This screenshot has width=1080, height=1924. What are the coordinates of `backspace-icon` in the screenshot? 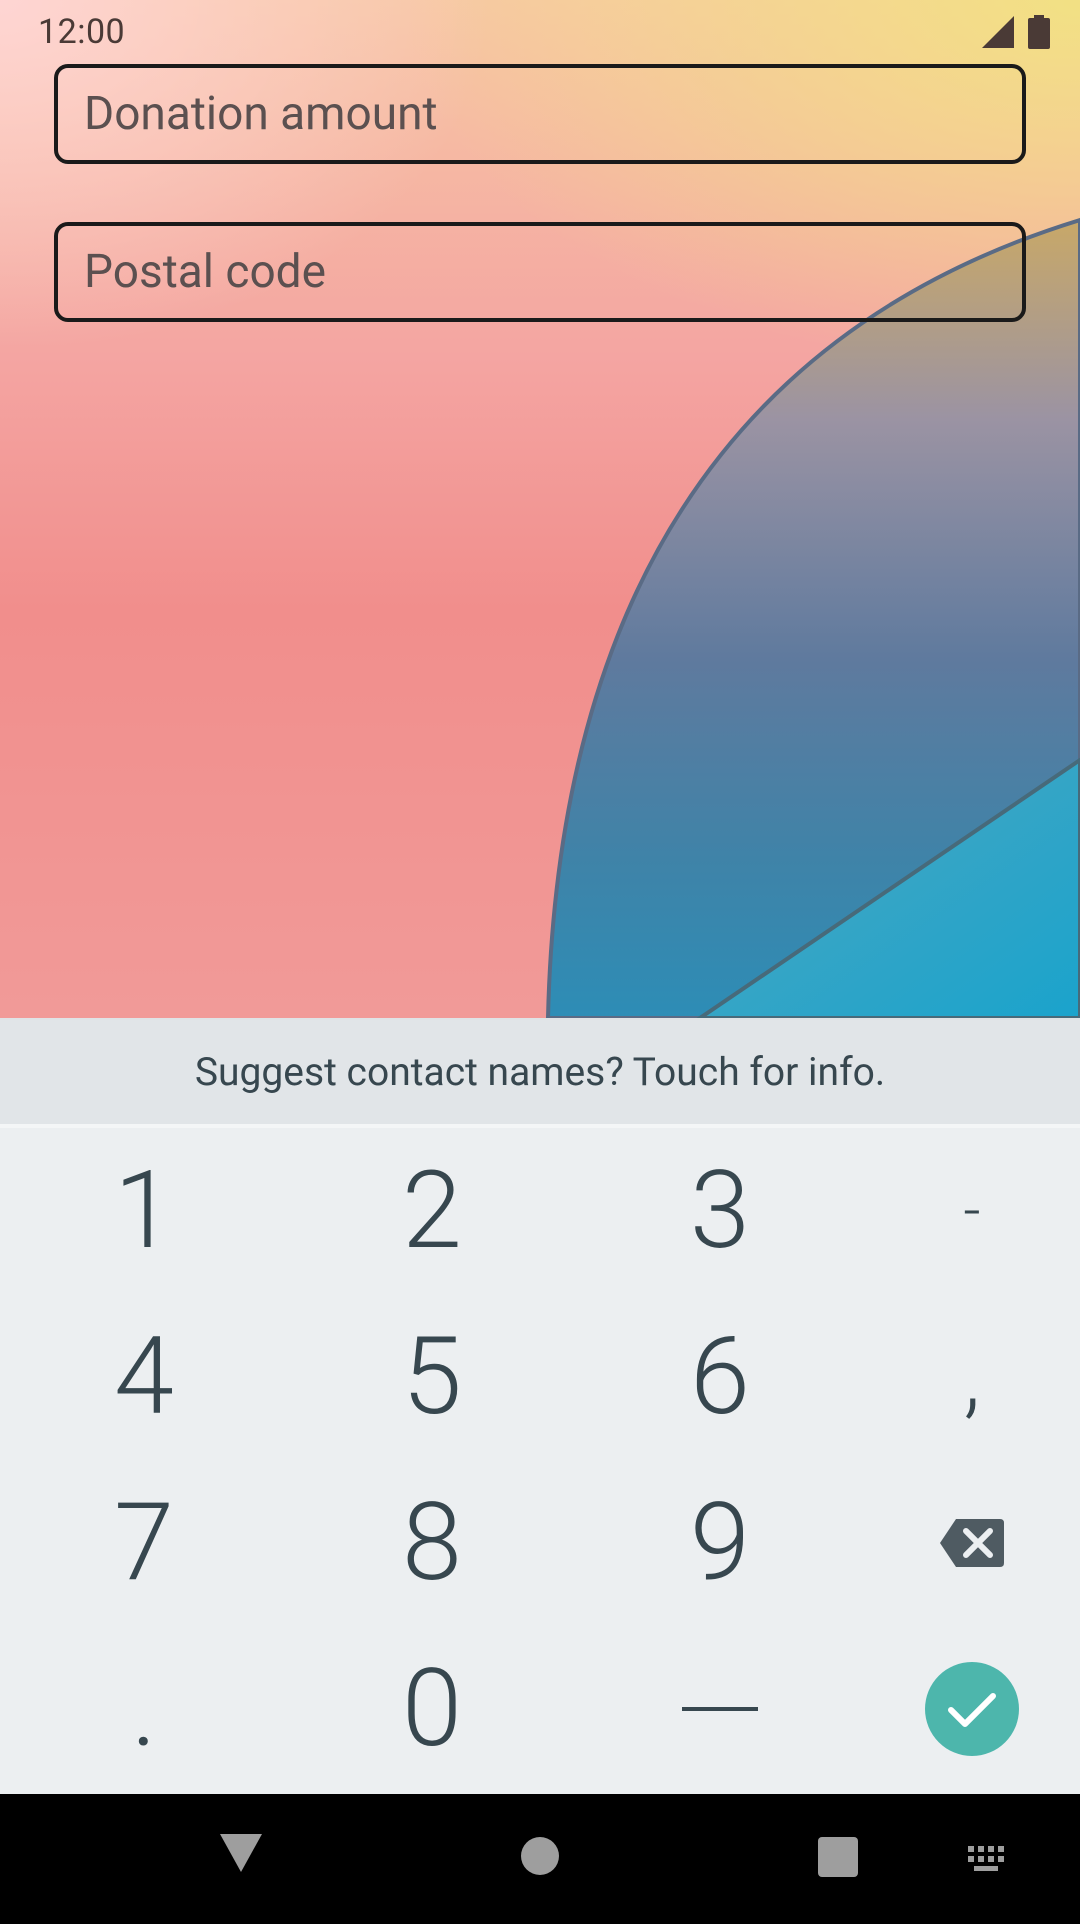 It's located at (972, 1543).